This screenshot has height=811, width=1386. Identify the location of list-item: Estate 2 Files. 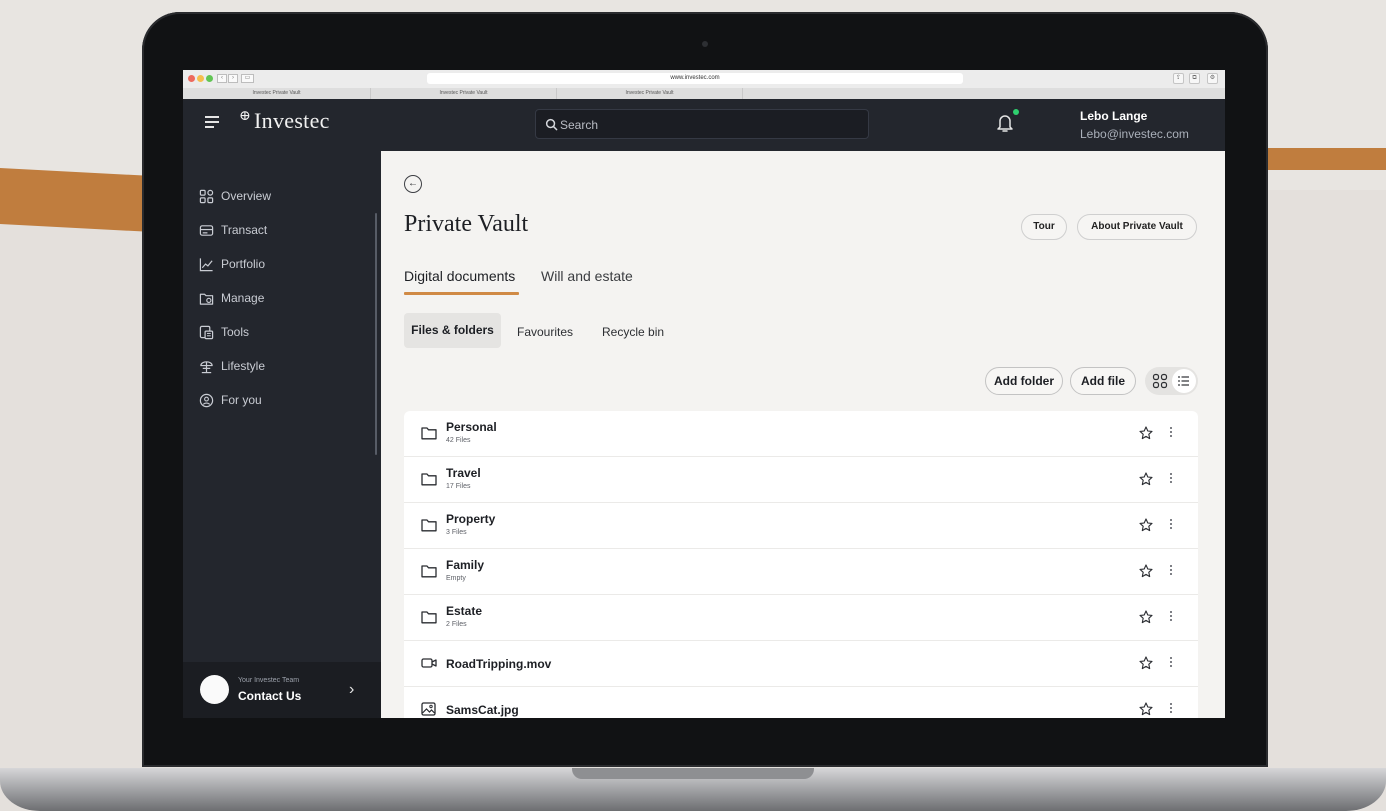
(801, 618).